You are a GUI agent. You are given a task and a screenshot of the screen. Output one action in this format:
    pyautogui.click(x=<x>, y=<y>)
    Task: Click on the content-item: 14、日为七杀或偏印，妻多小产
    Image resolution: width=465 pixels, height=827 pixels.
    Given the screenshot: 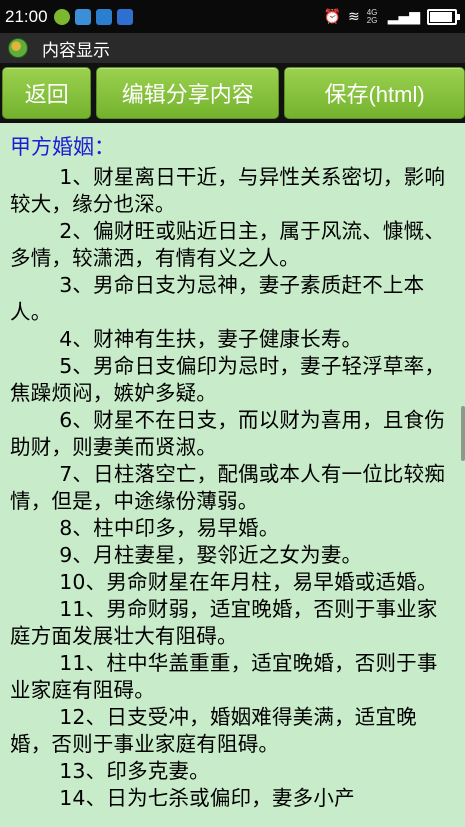 What is the action you would take?
    pyautogui.click(x=207, y=798)
    